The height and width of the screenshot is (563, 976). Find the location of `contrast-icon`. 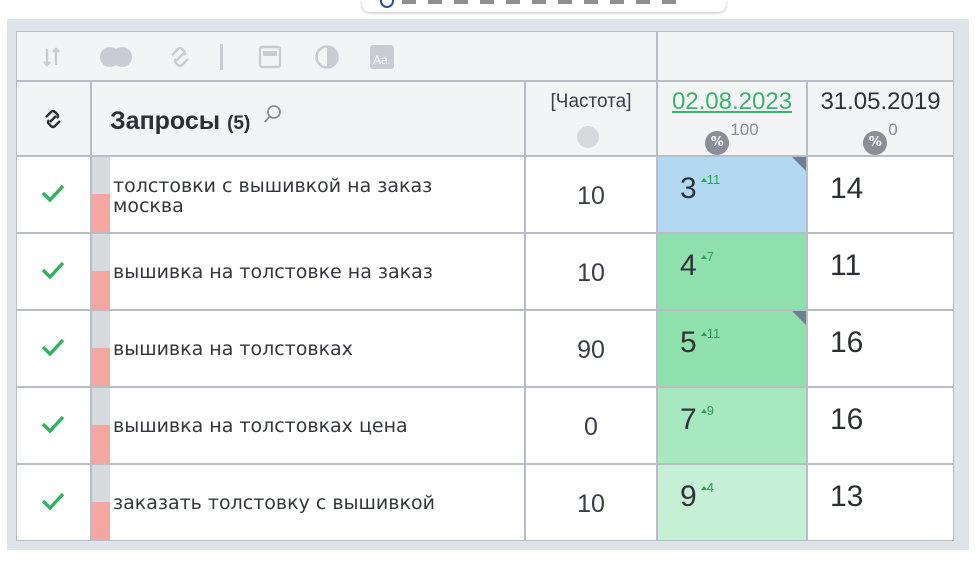

contrast-icon is located at coordinates (327, 57).